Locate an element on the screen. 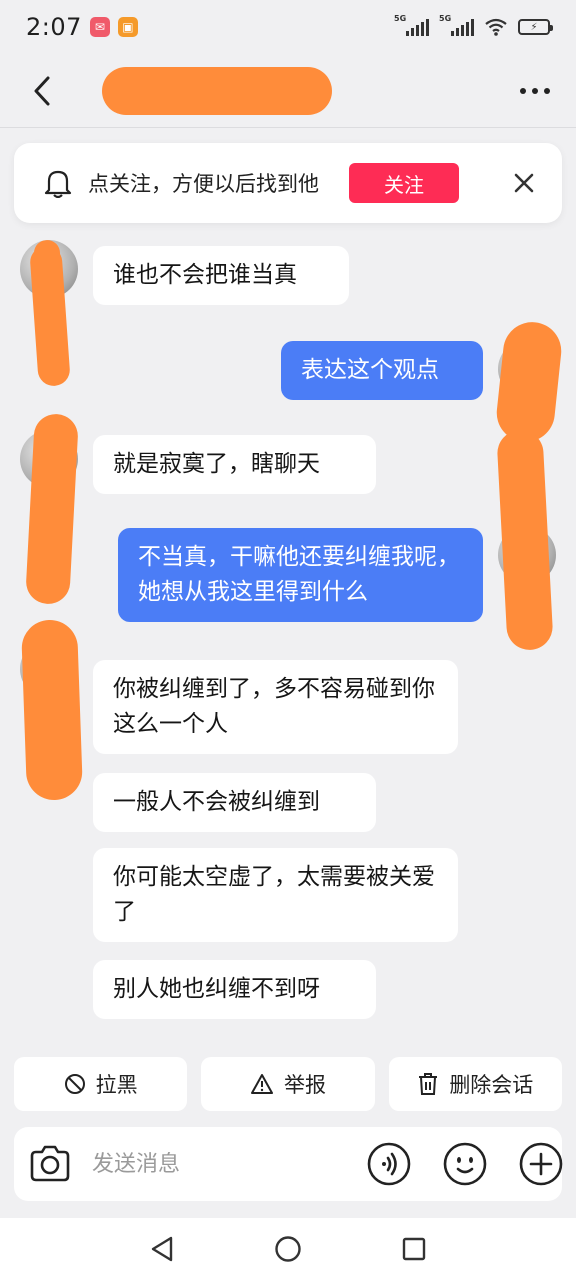 Image resolution: width=576 pixels, height=1280 pixels. block-button: 拉黑 is located at coordinates (101, 1084).